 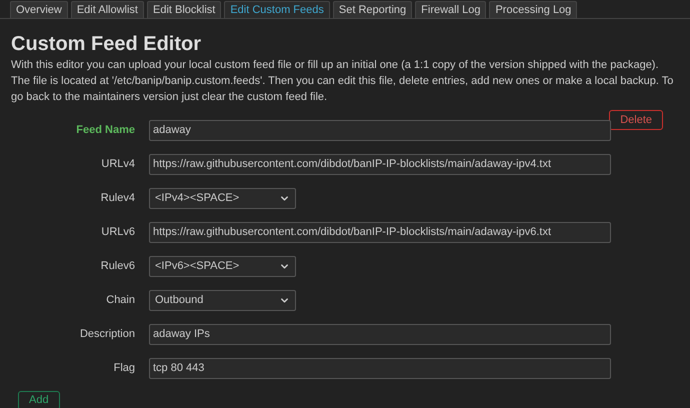 What do you see at coordinates (117, 232) in the screenshot?
I see `field-label: URLv6` at bounding box center [117, 232].